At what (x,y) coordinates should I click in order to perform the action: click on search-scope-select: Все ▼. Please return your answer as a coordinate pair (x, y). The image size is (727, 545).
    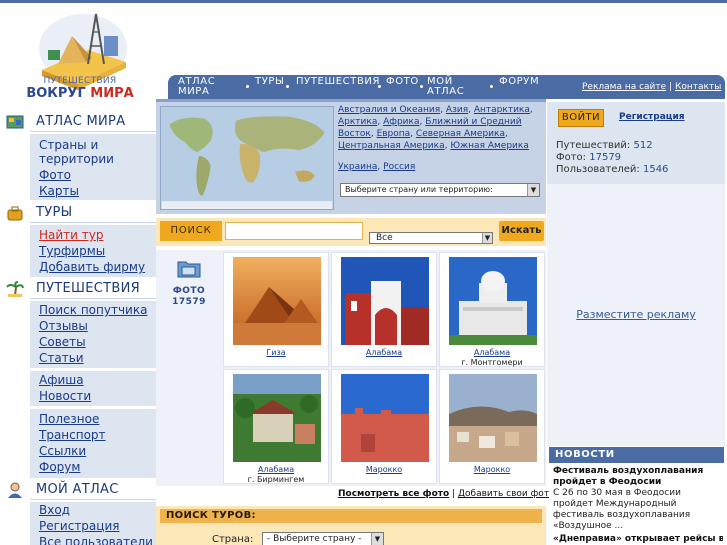
    Looking at the image, I should click on (431, 238).